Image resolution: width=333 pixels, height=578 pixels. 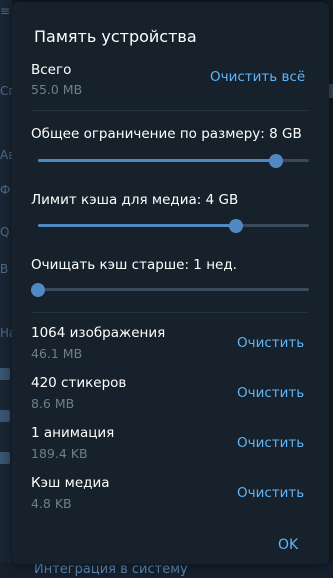 What do you see at coordinates (57, 89) in the screenshot?
I see `total-size: 55.0 MB` at bounding box center [57, 89].